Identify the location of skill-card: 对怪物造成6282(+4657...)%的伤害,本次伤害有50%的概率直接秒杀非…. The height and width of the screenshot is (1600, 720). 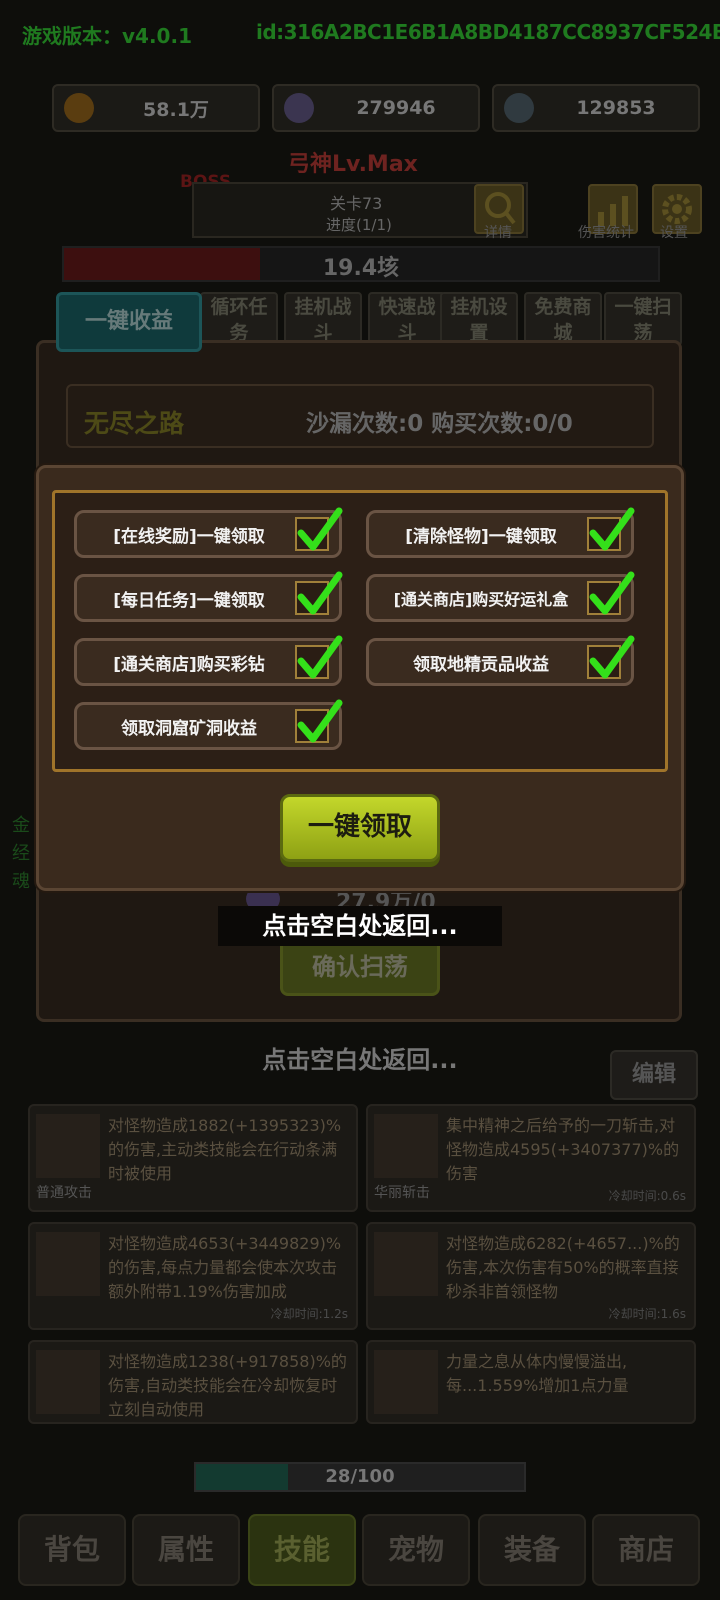
(531, 1276).